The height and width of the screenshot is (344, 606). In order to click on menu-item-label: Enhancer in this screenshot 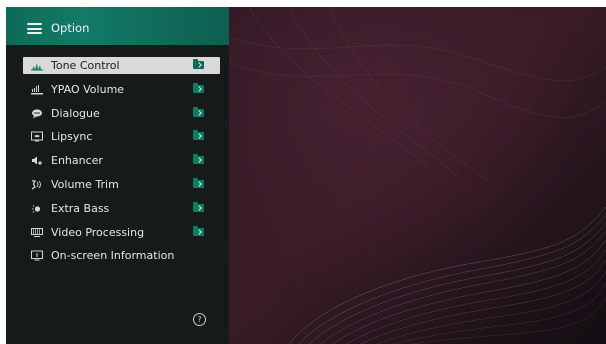, I will do `click(77, 161)`.